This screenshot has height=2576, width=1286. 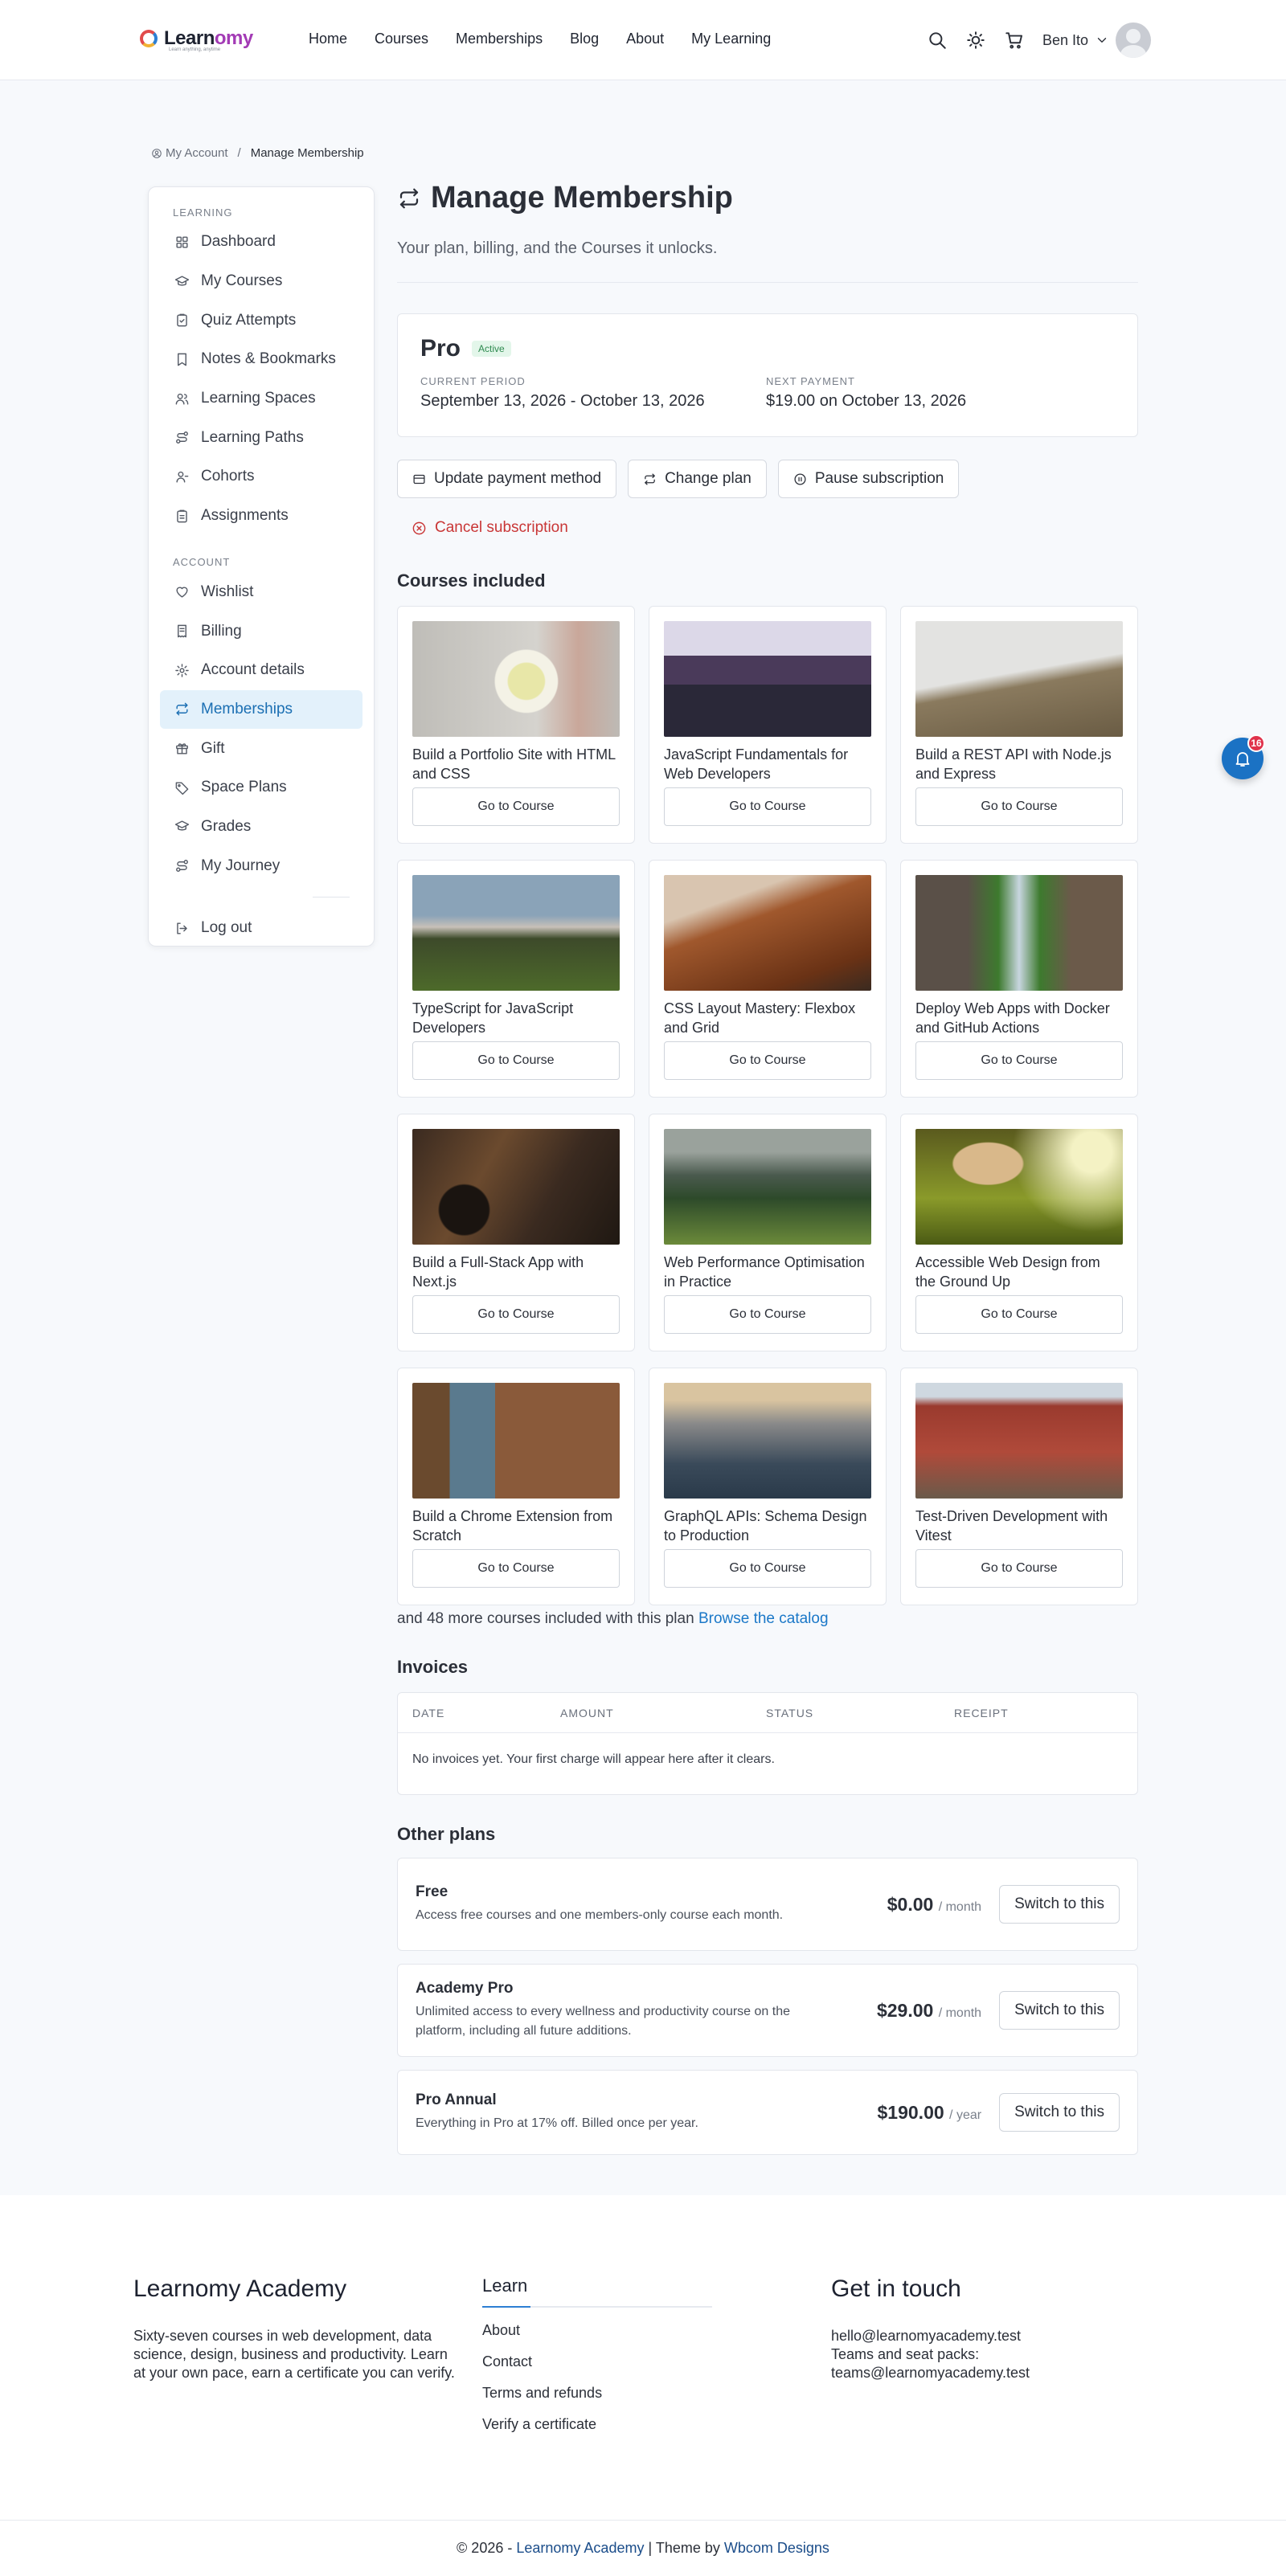 I want to click on breadcrumb-my-account: My Account, so click(x=189, y=153).